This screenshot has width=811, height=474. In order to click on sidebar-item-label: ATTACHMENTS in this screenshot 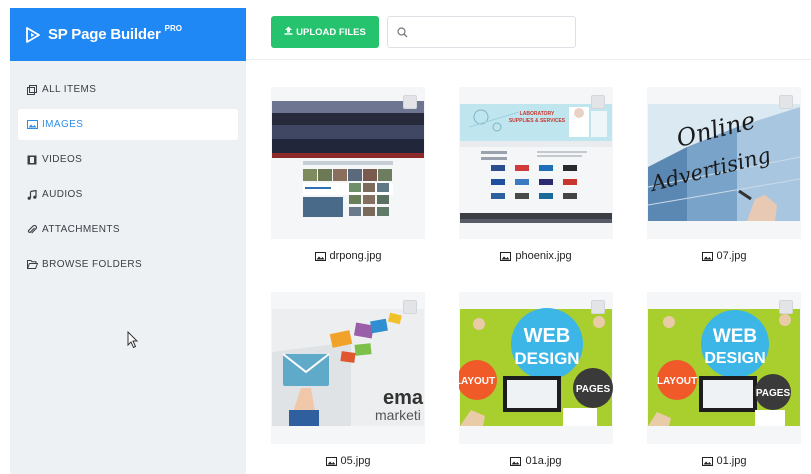, I will do `click(81, 229)`.